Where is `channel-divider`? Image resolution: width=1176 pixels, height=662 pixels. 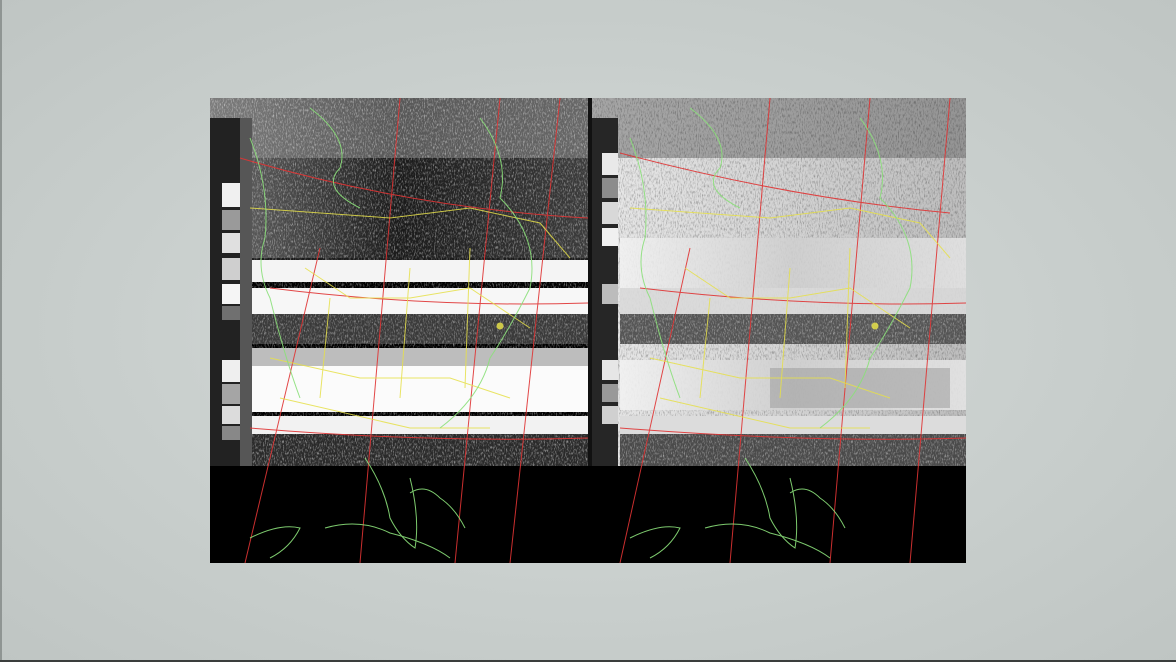
channel-divider is located at coordinates (590, 282).